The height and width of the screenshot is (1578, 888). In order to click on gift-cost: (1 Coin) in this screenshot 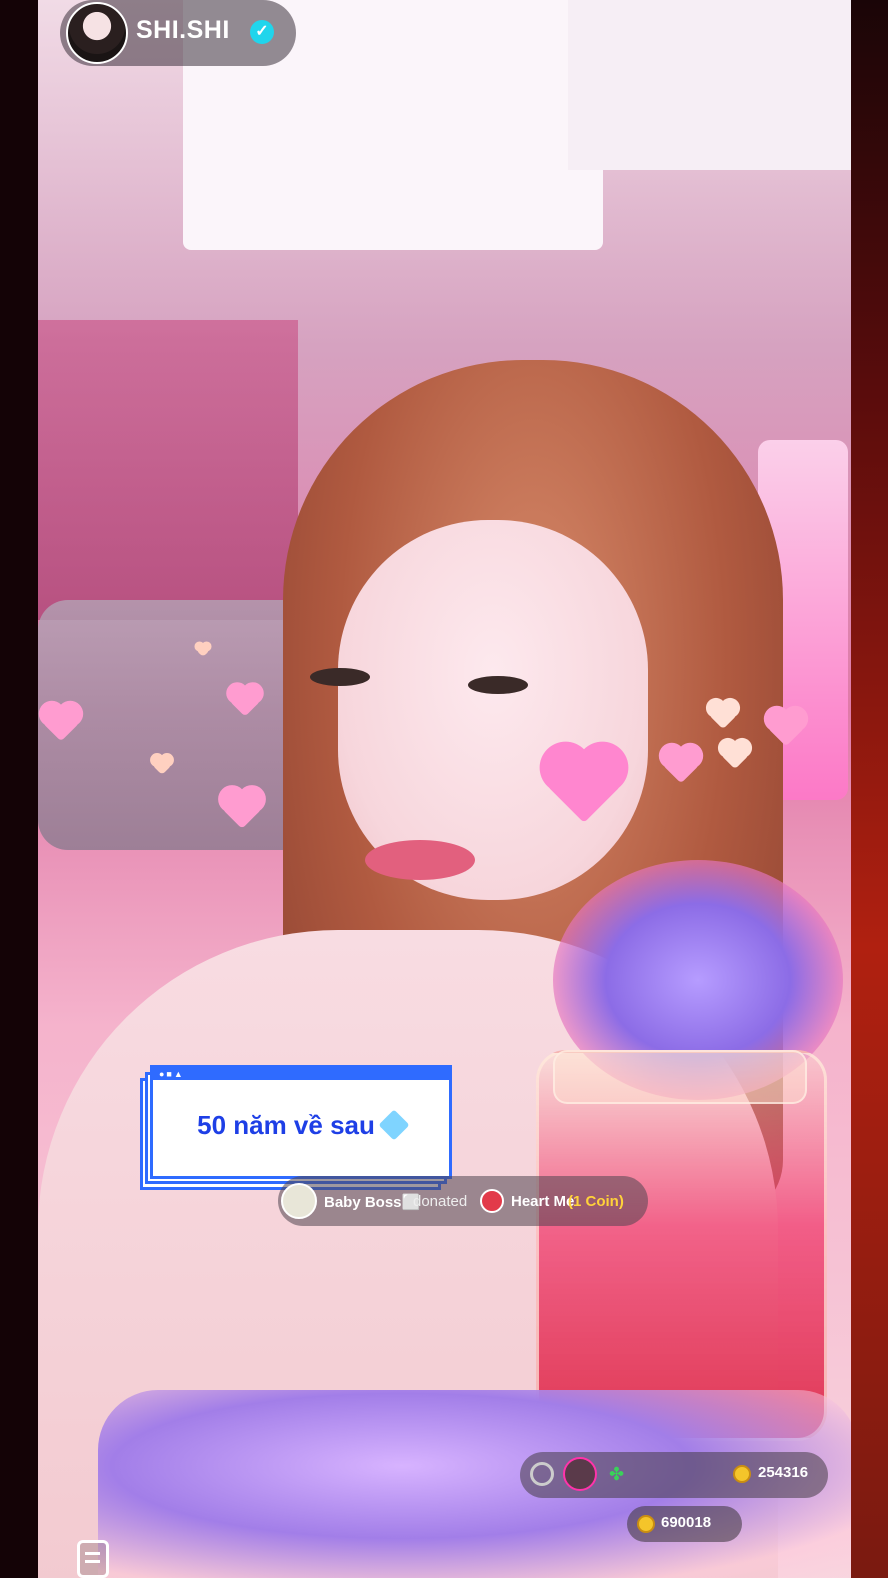, I will do `click(596, 1201)`.